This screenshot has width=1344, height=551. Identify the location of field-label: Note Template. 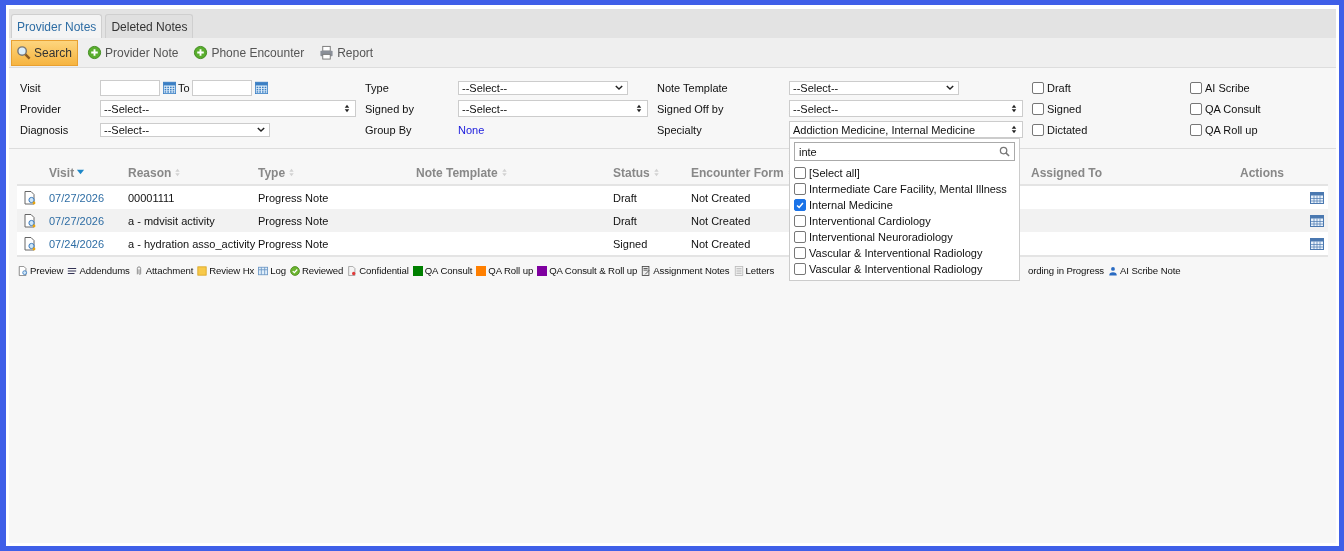
(693, 87).